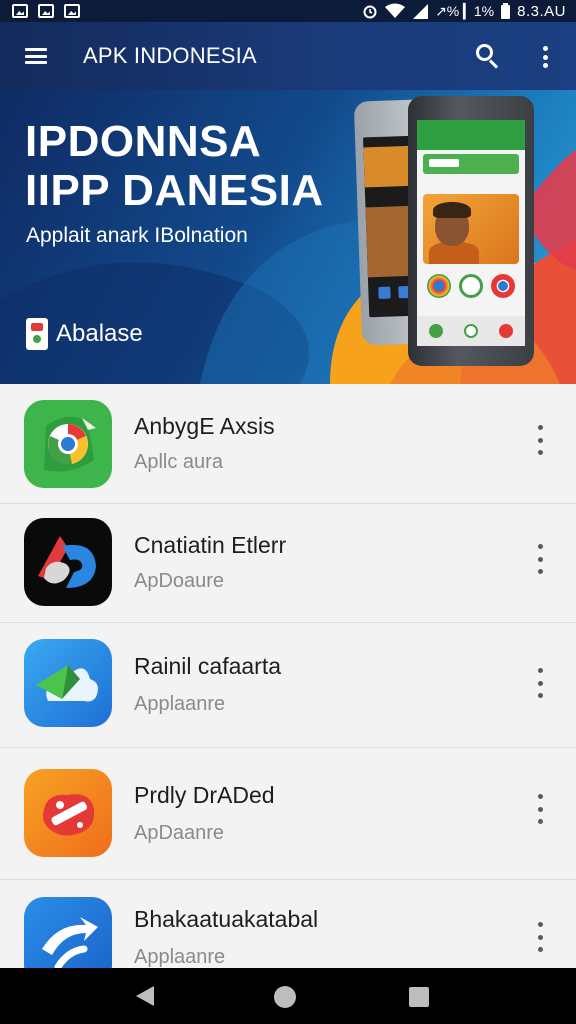 This screenshot has width=576, height=1024. Describe the element at coordinates (68, 932) in the screenshot. I see `blue-arrow-icon` at that location.